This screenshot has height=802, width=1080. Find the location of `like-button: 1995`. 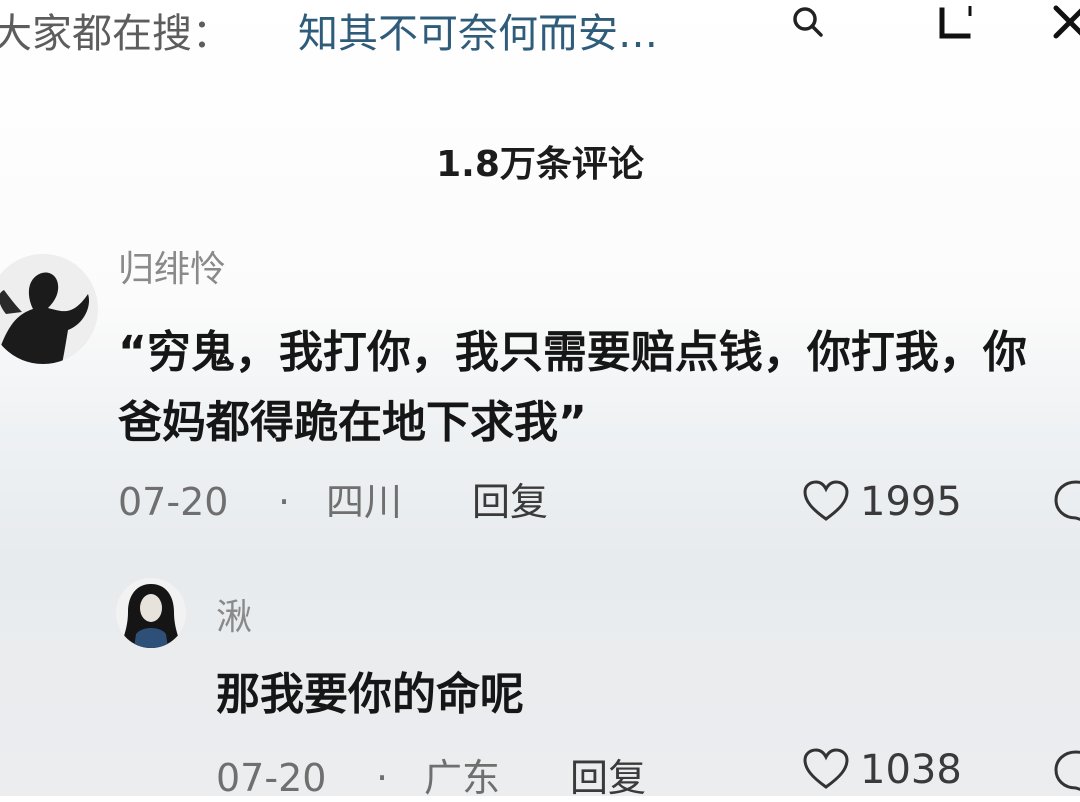

like-button: 1995 is located at coordinates (892, 502).